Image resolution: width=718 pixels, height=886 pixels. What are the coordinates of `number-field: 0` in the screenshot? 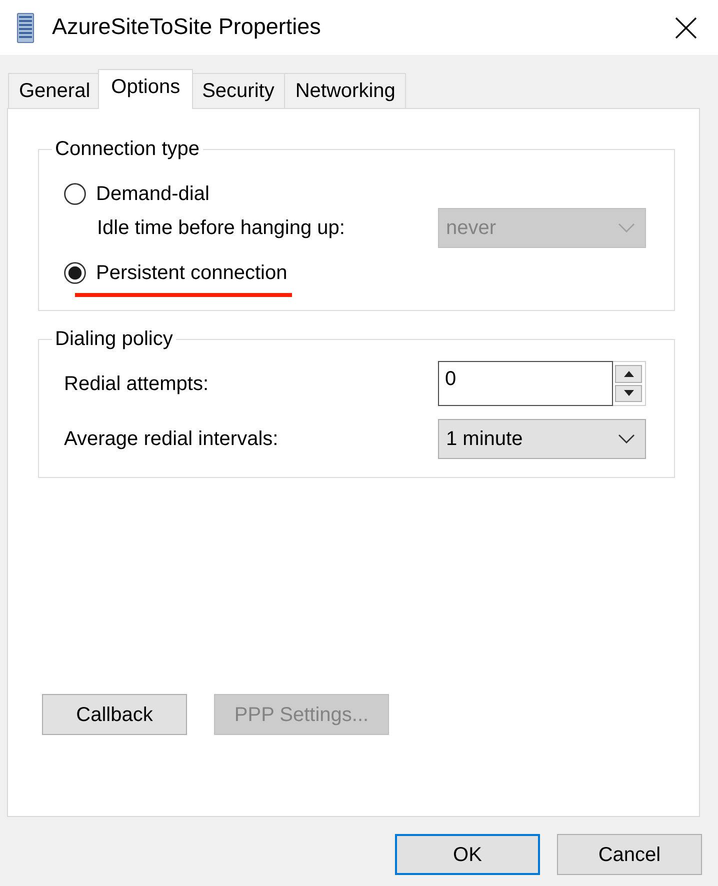 It's located at (525, 383).